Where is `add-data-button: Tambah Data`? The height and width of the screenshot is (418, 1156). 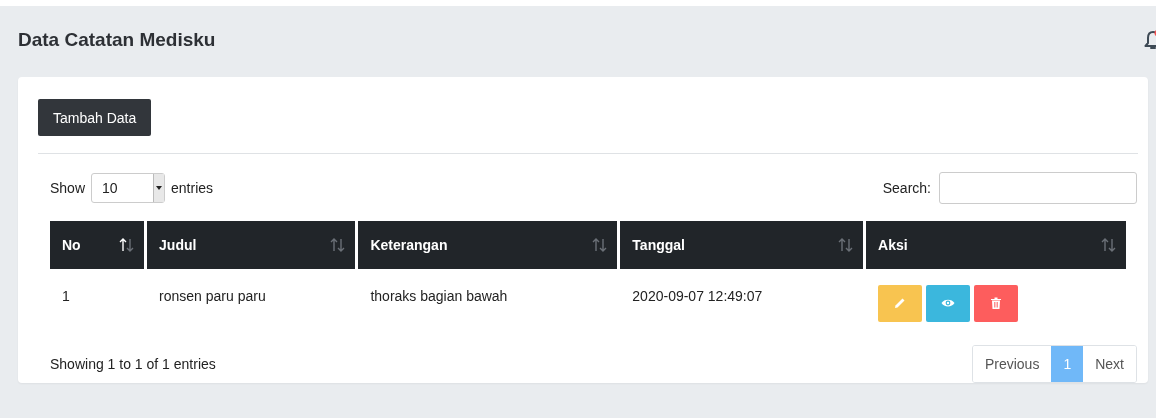
add-data-button: Tambah Data is located at coordinates (95, 117).